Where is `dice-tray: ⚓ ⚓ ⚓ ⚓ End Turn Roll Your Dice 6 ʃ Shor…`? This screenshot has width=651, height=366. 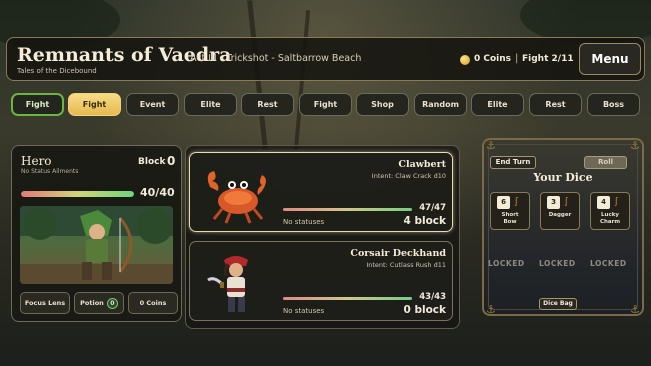
dice-tray: ⚓ ⚓ ⚓ ⚓ End Turn Roll Your Dice 6 ʃ Shor… is located at coordinates (563, 227).